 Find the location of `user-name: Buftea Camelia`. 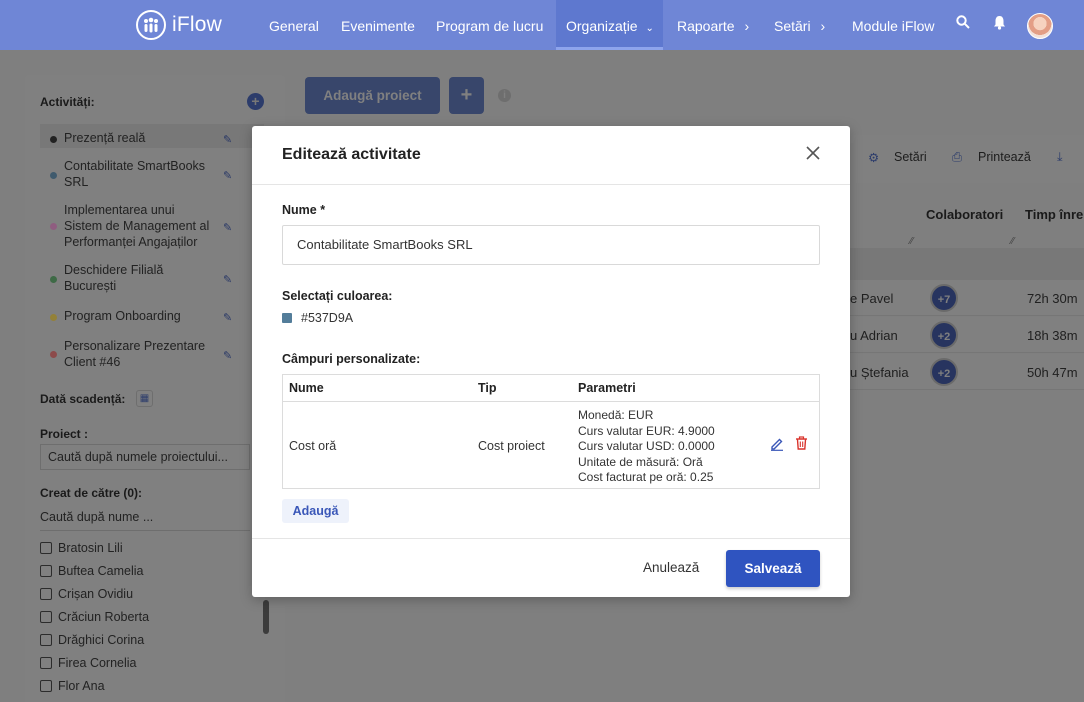

user-name: Buftea Camelia is located at coordinates (101, 571).